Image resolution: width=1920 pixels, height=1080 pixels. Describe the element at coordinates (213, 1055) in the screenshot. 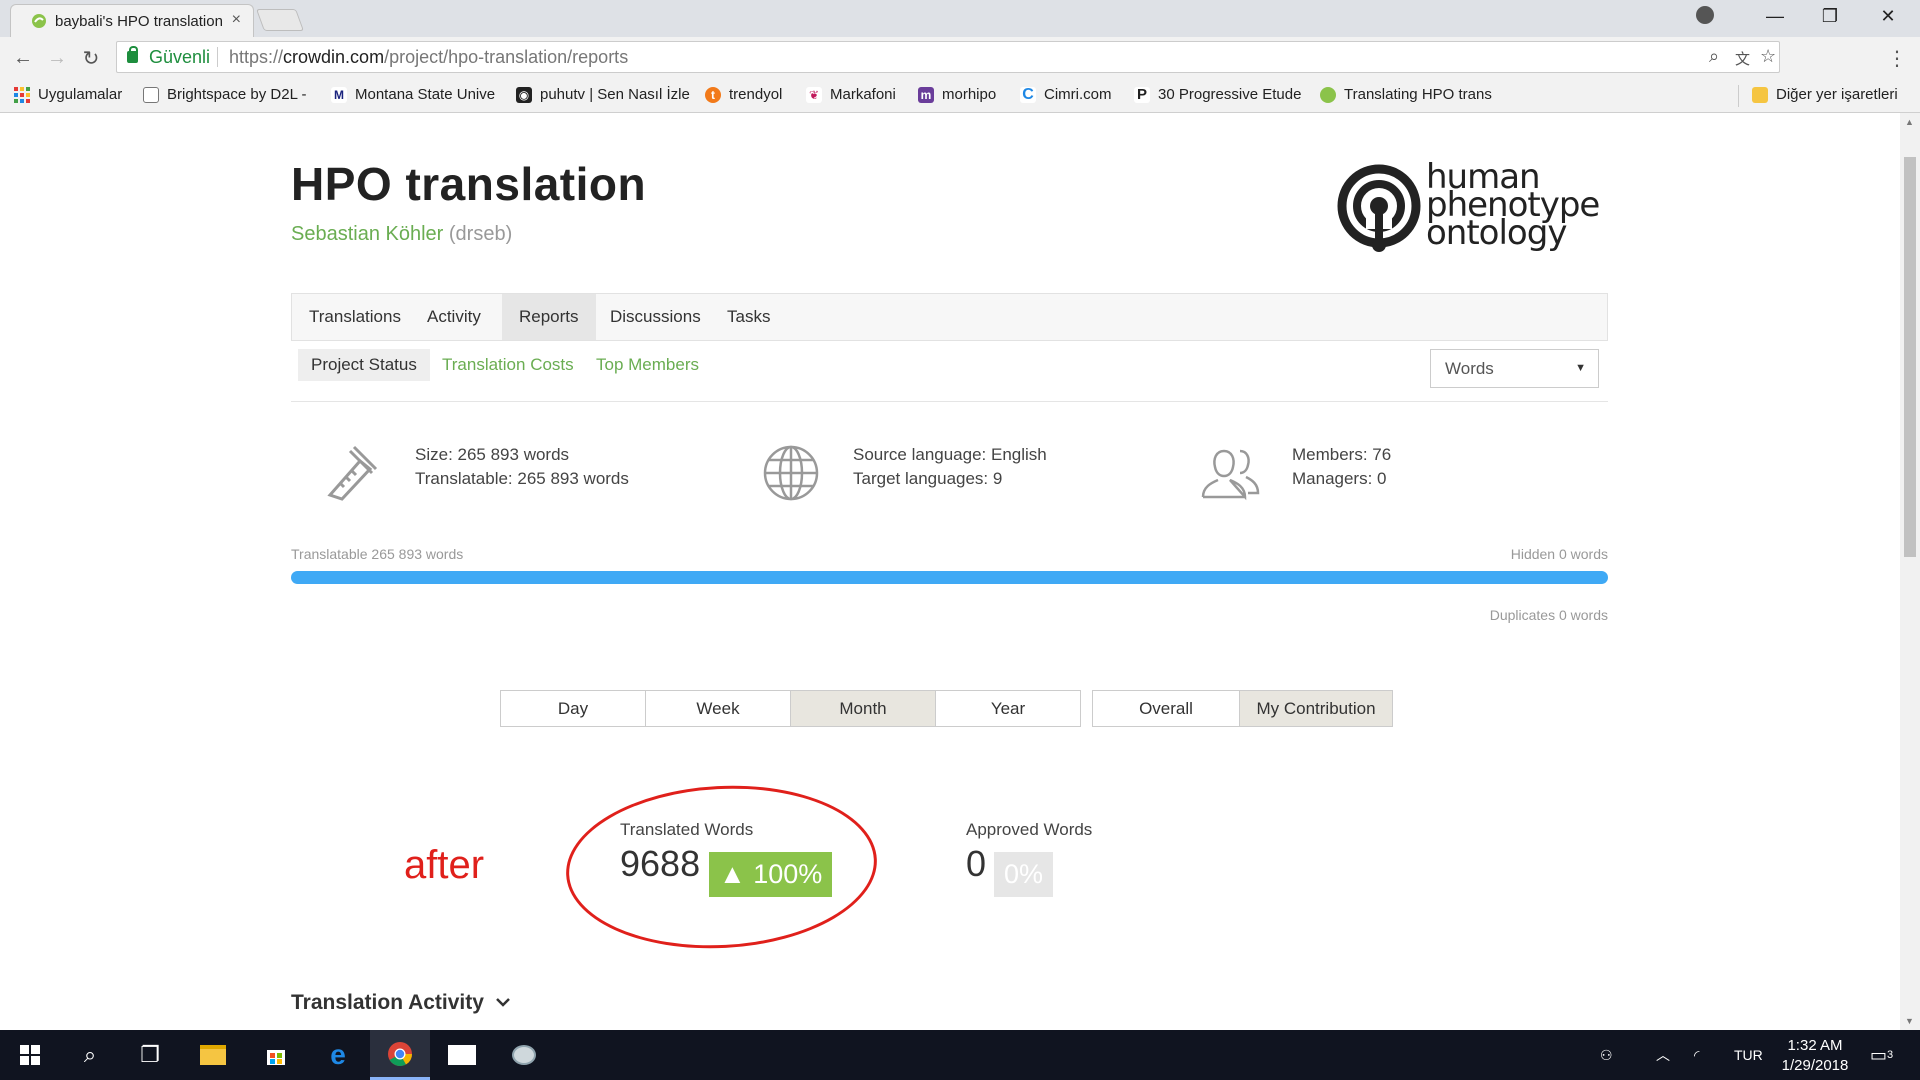

I see `file-explorer-icon` at that location.